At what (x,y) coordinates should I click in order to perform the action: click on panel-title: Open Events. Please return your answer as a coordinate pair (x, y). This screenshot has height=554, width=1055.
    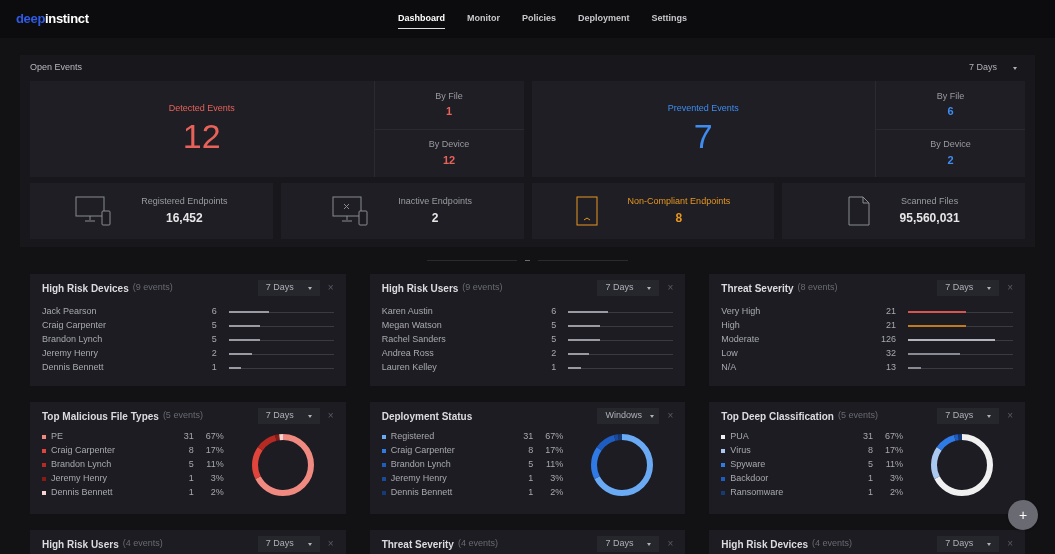
    Looking at the image, I should click on (56, 68).